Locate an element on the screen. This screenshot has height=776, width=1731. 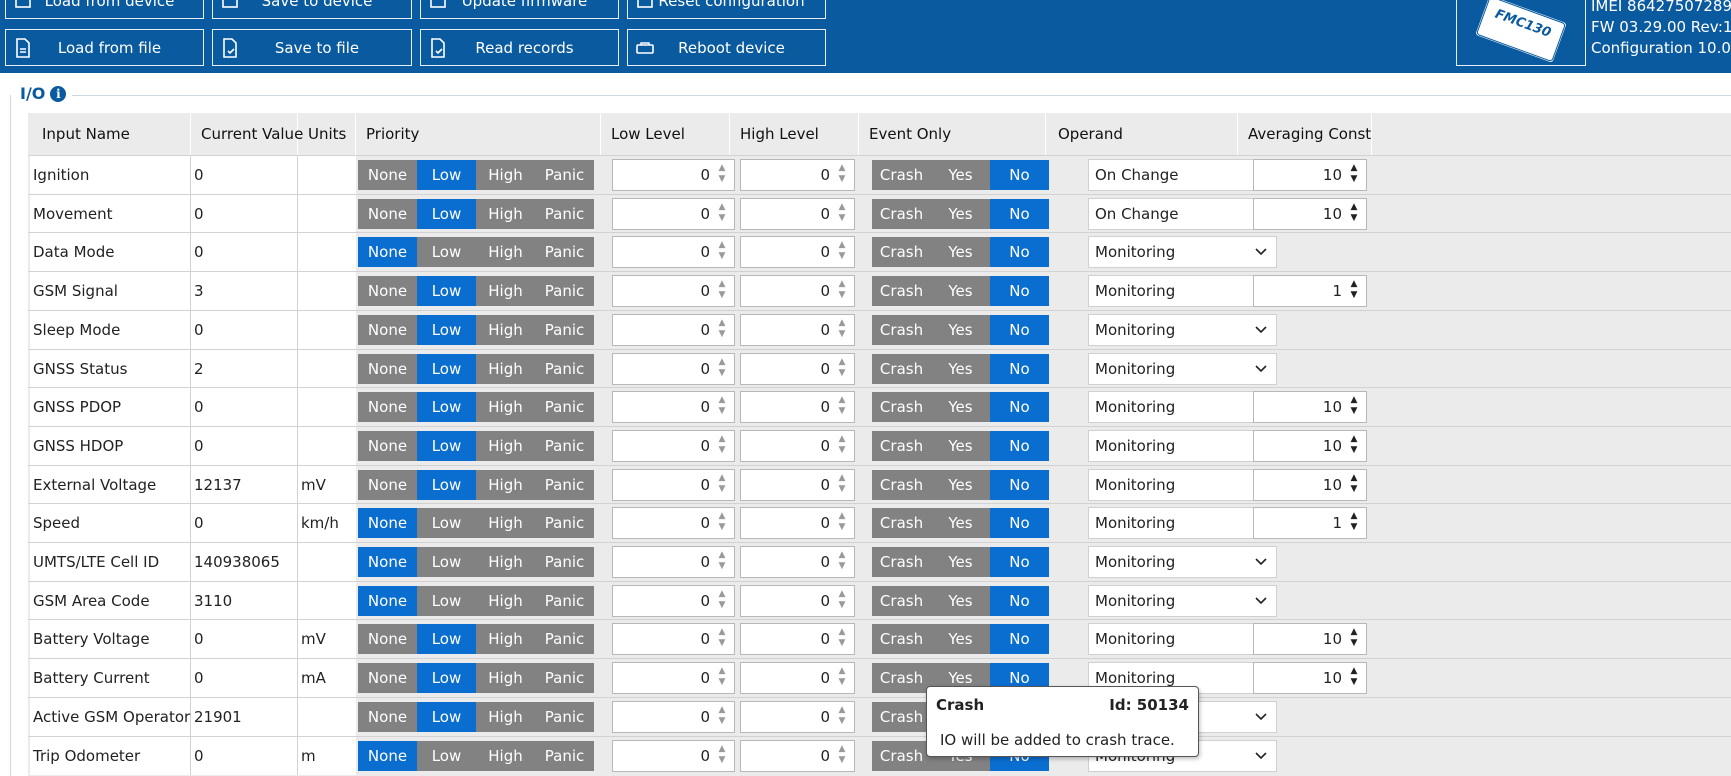
load-from-device-button: Load from device is located at coordinates (104, 9).